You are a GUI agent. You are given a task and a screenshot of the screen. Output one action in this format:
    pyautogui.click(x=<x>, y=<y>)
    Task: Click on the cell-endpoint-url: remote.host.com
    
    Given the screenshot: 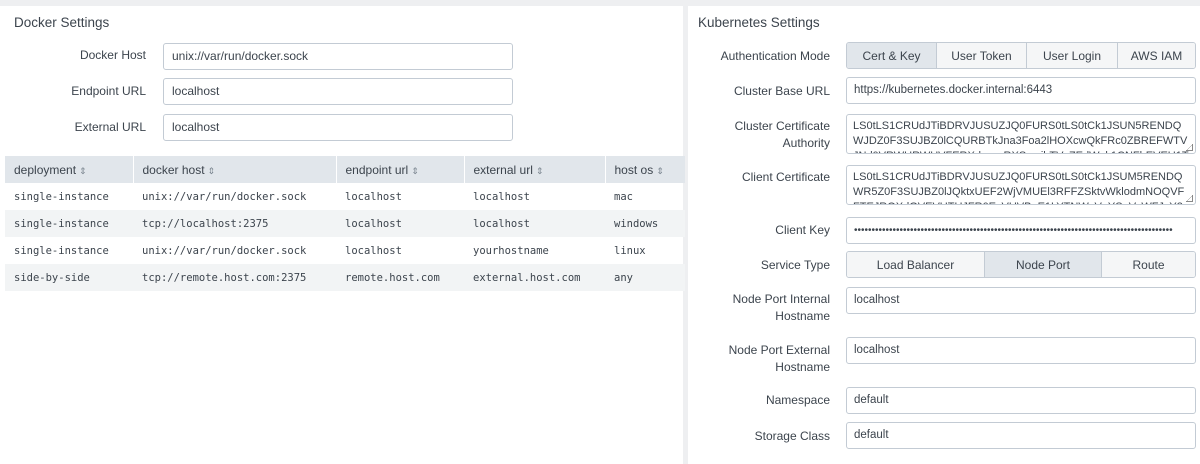 What is the action you would take?
    pyautogui.click(x=400, y=277)
    